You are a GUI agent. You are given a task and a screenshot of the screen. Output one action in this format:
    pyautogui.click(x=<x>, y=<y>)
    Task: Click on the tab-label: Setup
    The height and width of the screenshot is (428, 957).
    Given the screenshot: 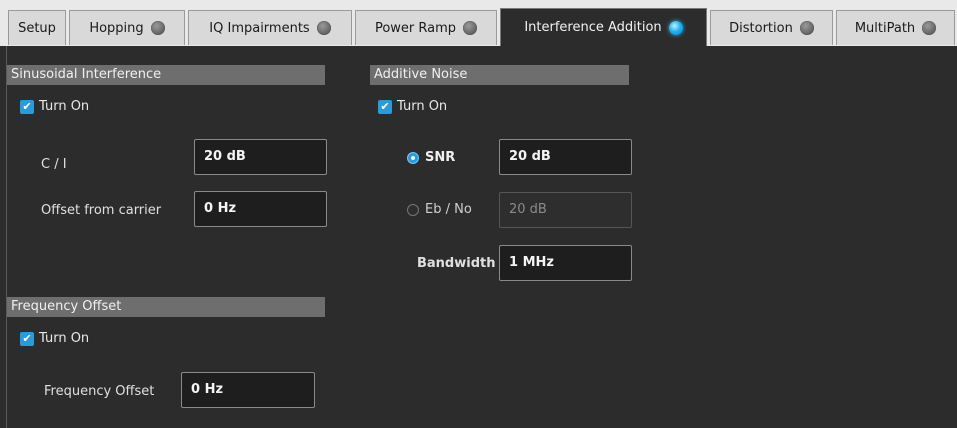 What is the action you would take?
    pyautogui.click(x=37, y=28)
    